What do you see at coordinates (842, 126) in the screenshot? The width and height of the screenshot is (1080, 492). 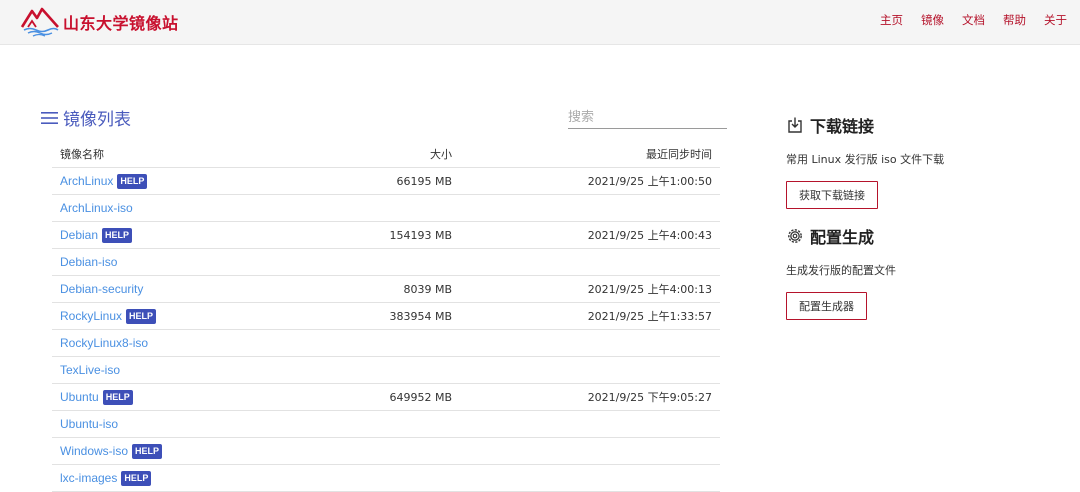 I see `download-links-title: 下载链接` at bounding box center [842, 126].